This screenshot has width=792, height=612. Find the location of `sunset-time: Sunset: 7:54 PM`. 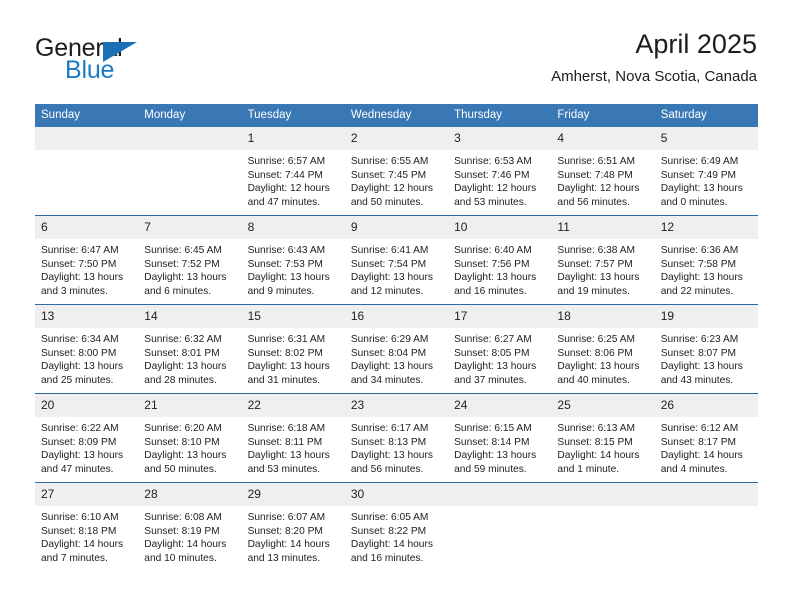

sunset-time: Sunset: 7:54 PM is located at coordinates (388, 264).